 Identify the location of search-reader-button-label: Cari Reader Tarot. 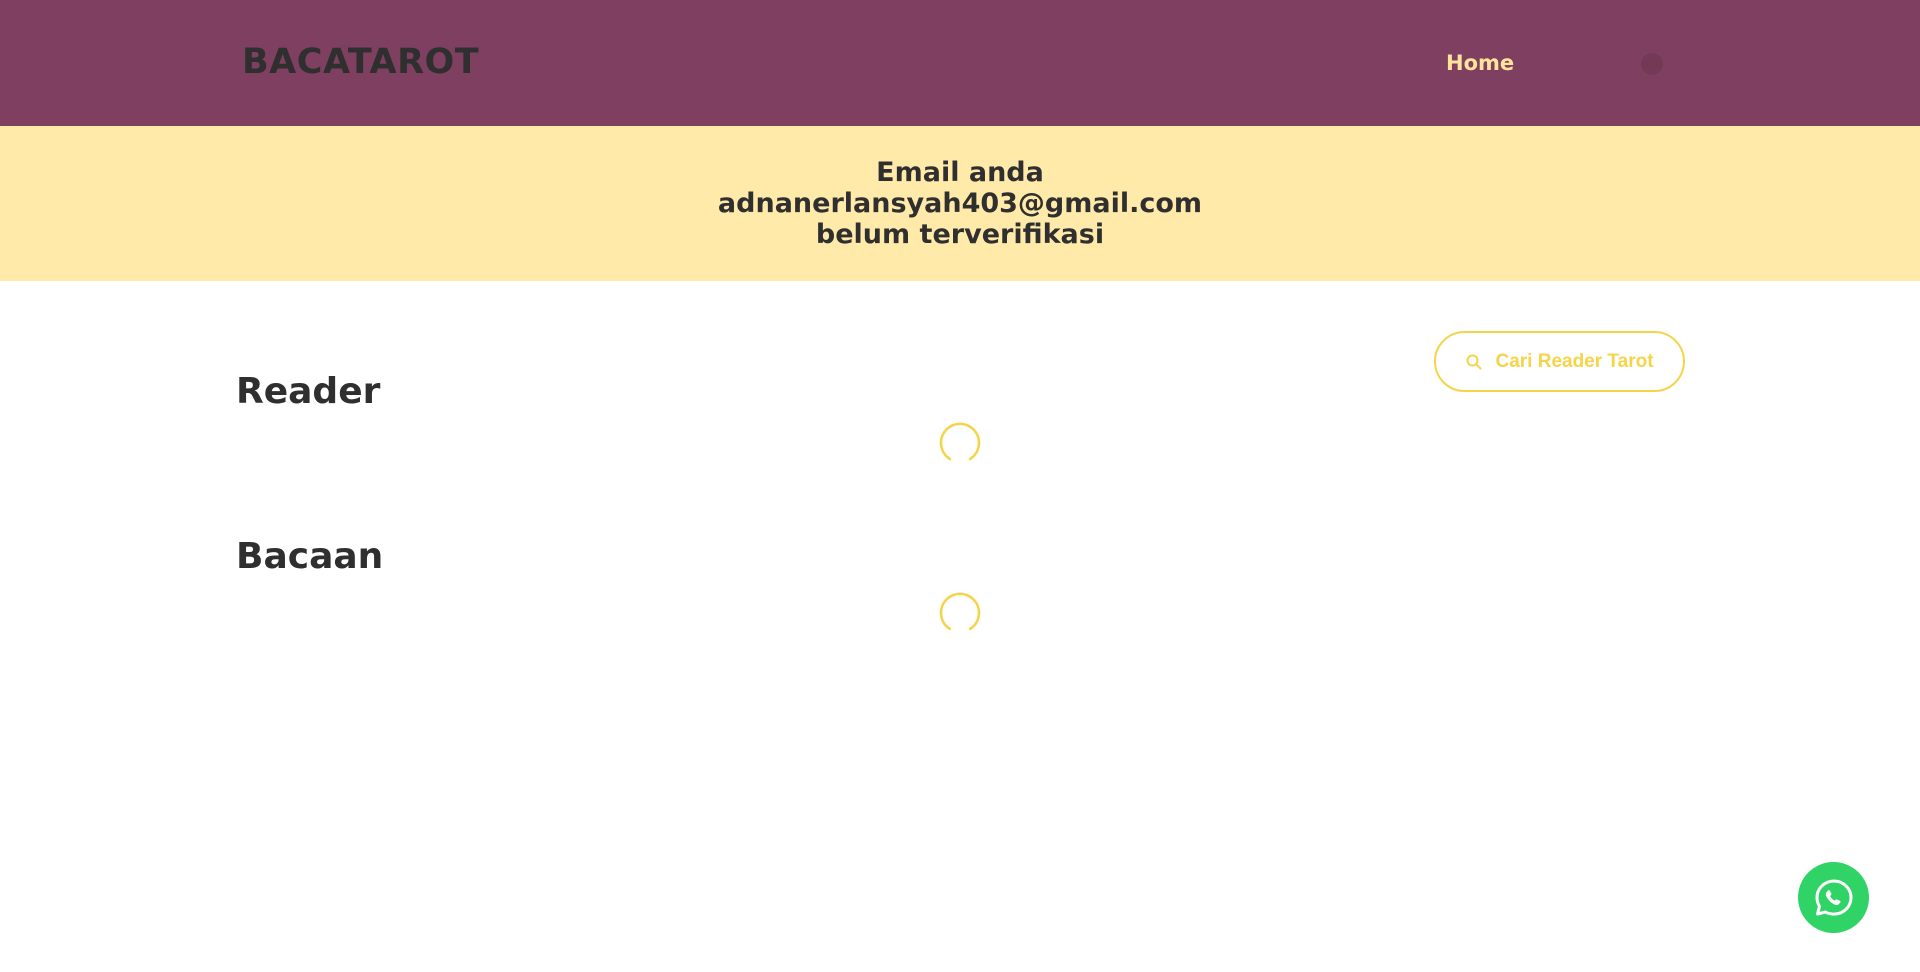
(1574, 361).